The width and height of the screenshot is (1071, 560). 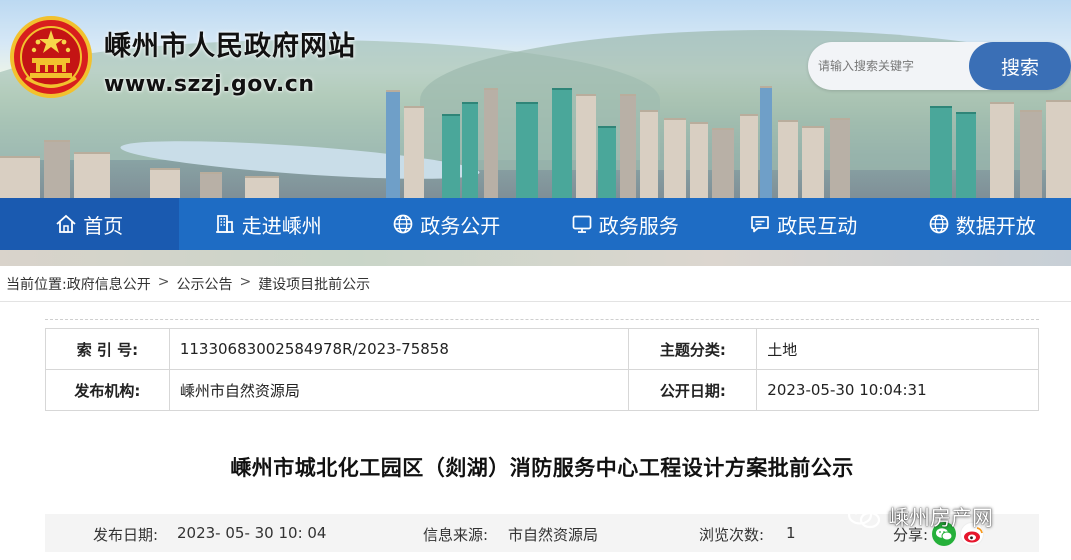 I want to click on search-box: 搜索, so click(x=939, y=66).